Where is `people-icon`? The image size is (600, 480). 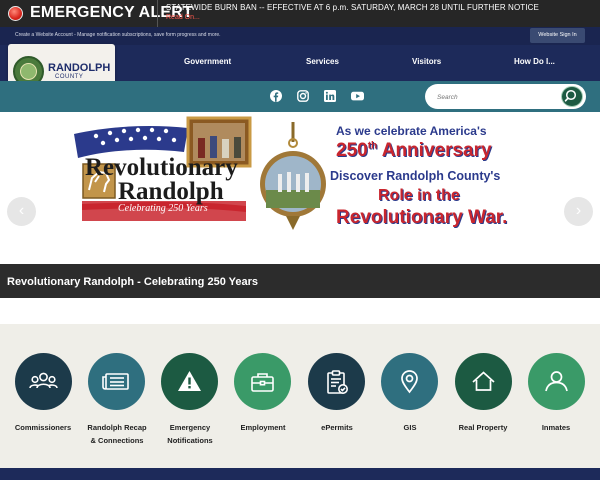
people-icon is located at coordinates (43, 380).